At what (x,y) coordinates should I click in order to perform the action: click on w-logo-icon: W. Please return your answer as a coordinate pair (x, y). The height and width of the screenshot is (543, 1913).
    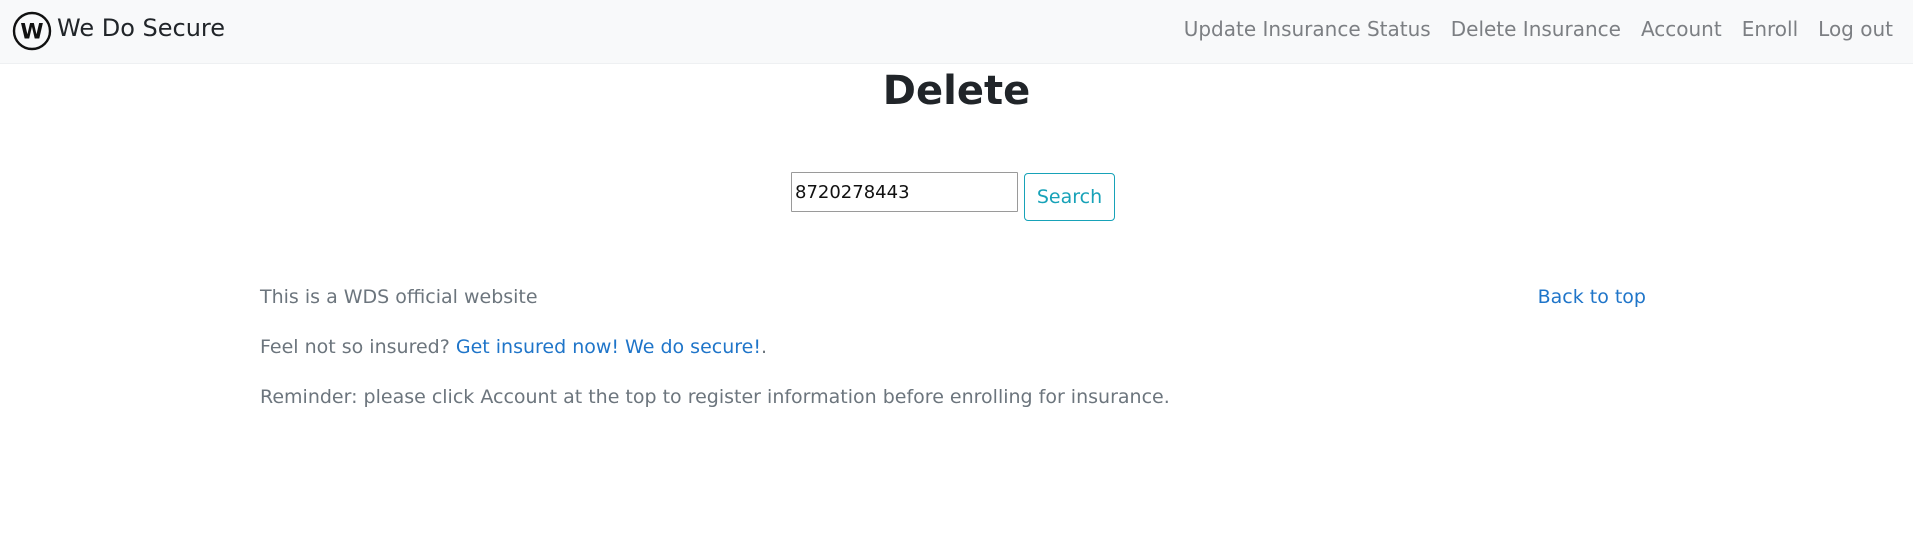
    Looking at the image, I should click on (32, 31).